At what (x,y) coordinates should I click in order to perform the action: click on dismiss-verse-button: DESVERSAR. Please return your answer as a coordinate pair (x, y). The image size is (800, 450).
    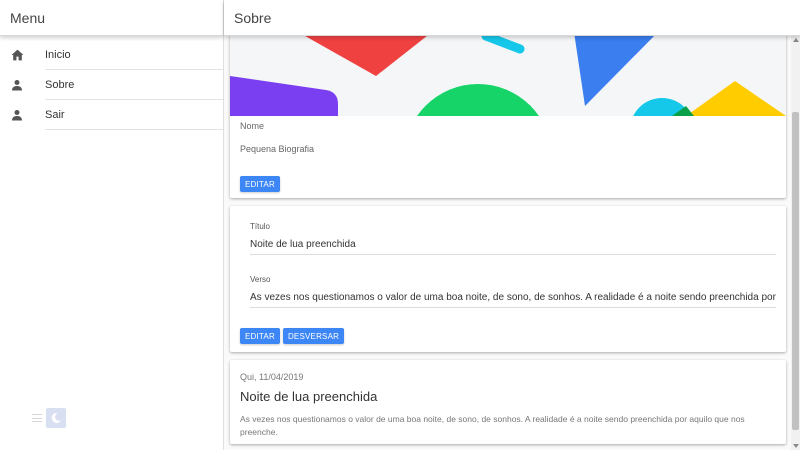
    Looking at the image, I should click on (313, 336).